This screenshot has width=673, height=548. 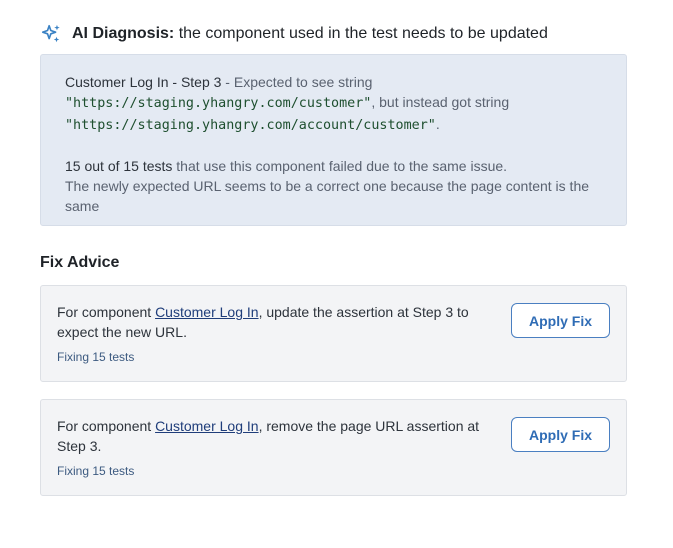 What do you see at coordinates (440, 102) in the screenshot?
I see `but-text: , but instead got string` at bounding box center [440, 102].